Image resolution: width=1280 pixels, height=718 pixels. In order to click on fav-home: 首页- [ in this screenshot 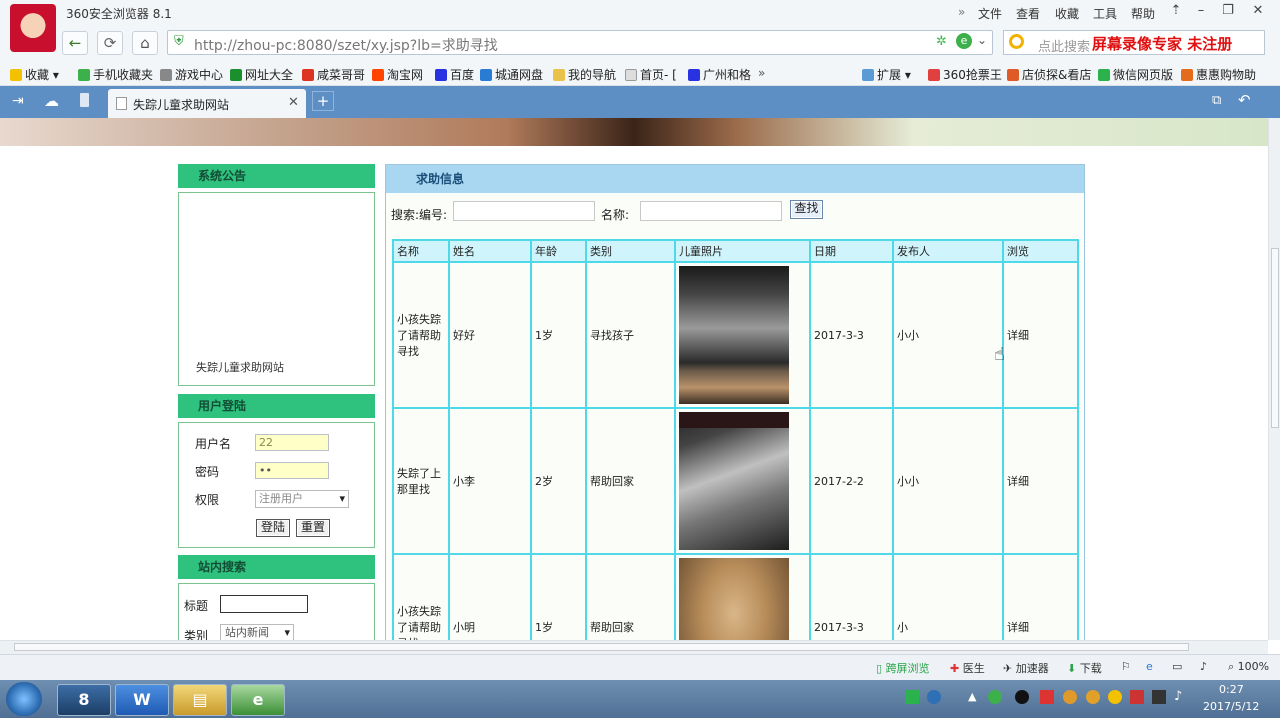, I will do `click(651, 74)`.